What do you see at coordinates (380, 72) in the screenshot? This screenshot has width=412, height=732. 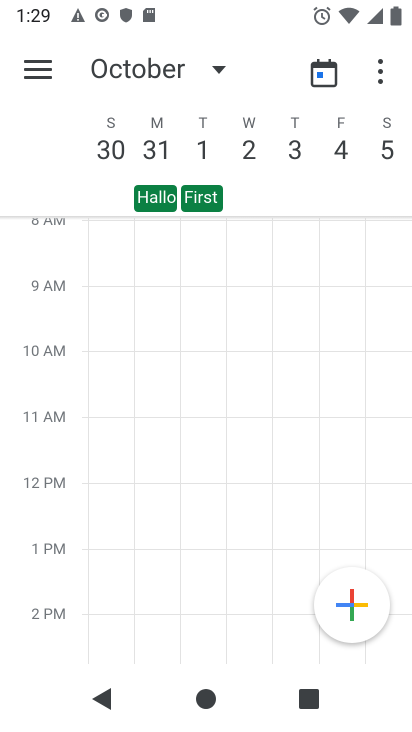 I see `more-vert-icon` at bounding box center [380, 72].